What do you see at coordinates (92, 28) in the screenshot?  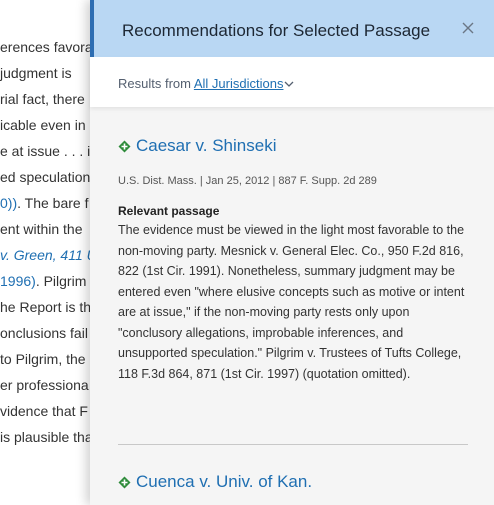 I see `panel-accent-bar` at bounding box center [92, 28].